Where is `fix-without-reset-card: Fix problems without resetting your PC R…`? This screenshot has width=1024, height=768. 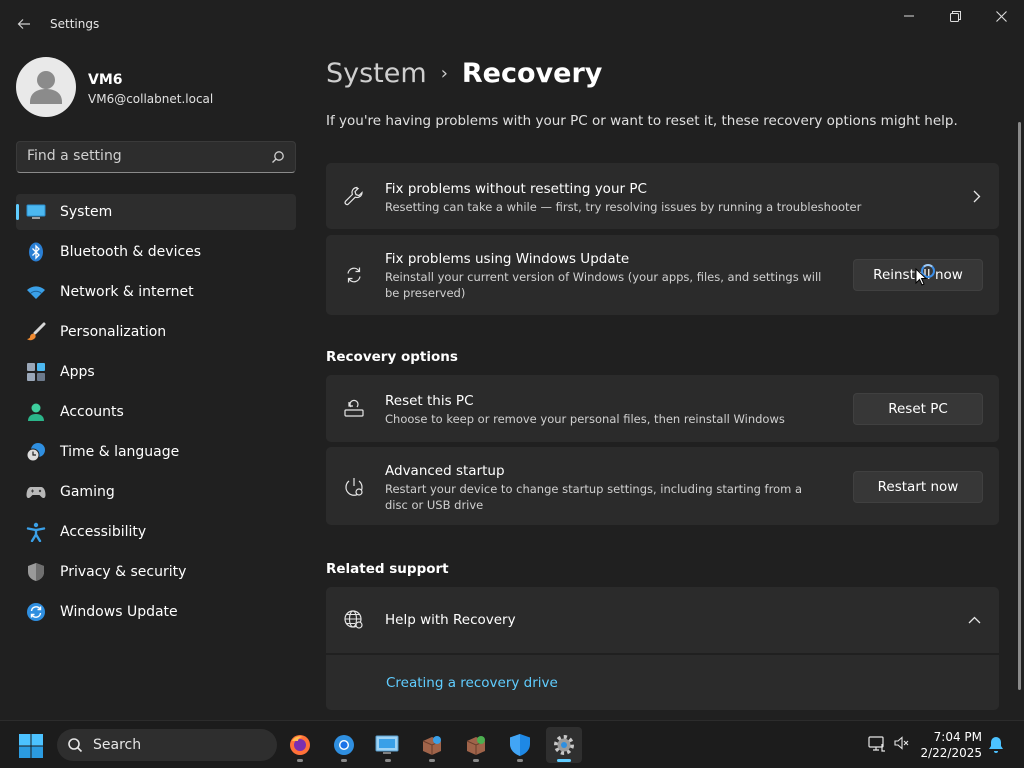
fix-without-reset-card: Fix problems without resetting your PC R… is located at coordinates (662, 196).